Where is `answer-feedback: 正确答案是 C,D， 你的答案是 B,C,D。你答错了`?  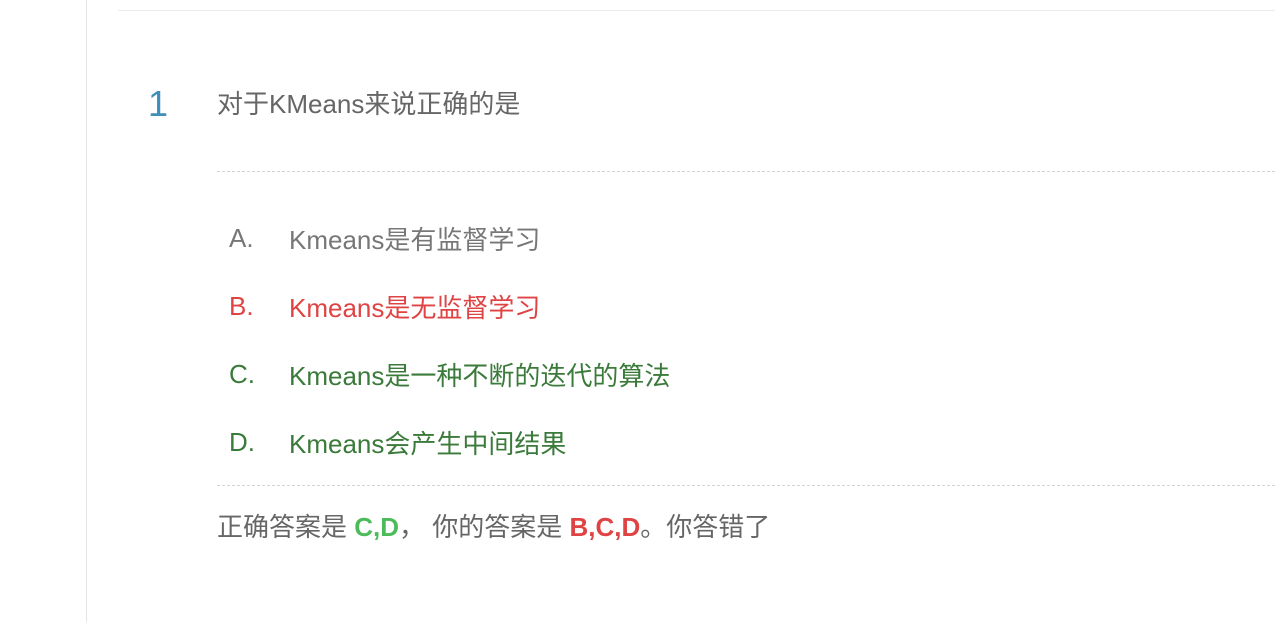 answer-feedback: 正确答案是 C,D， 你的答案是 B,C,D。你答错了 is located at coordinates (493, 527).